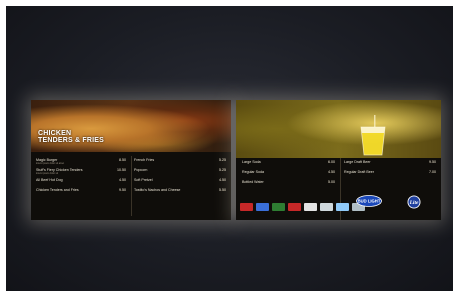  Describe the element at coordinates (81, 193) in the screenshot. I see `menu-item: Chicken Tenders and Fries 9.50` at that location.